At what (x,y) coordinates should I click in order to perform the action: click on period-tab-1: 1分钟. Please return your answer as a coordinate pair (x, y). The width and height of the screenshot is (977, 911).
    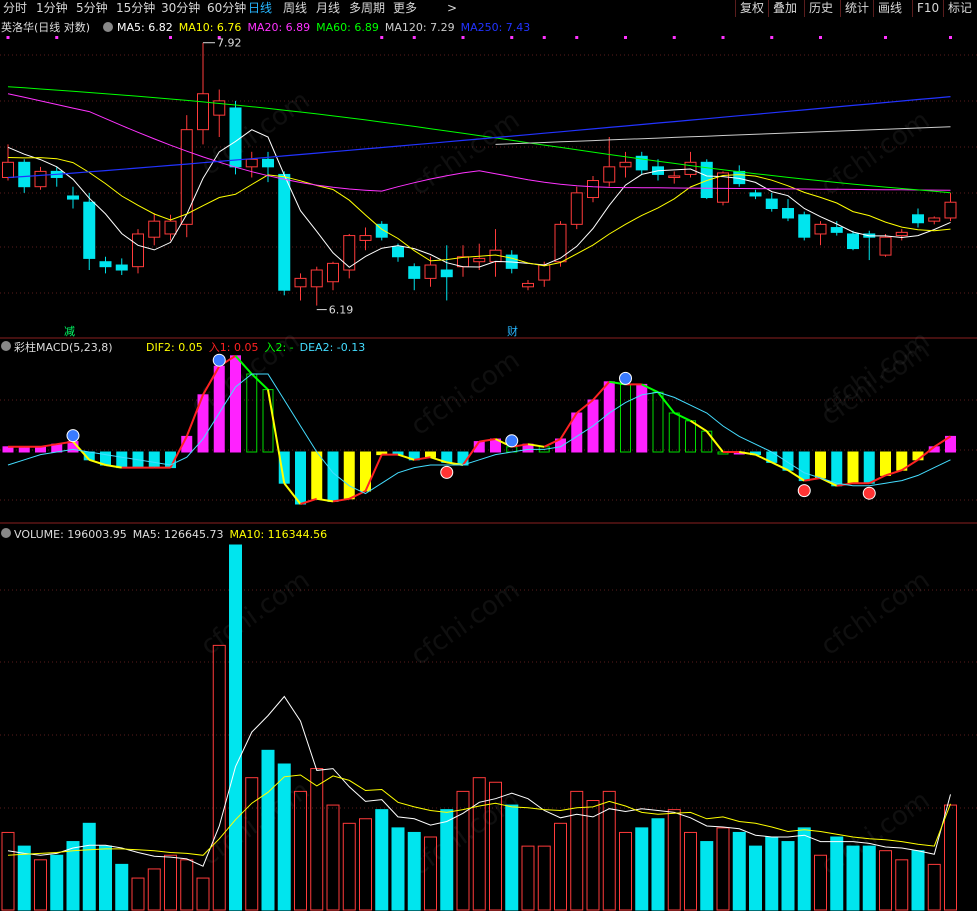
    Looking at the image, I should click on (52, 8).